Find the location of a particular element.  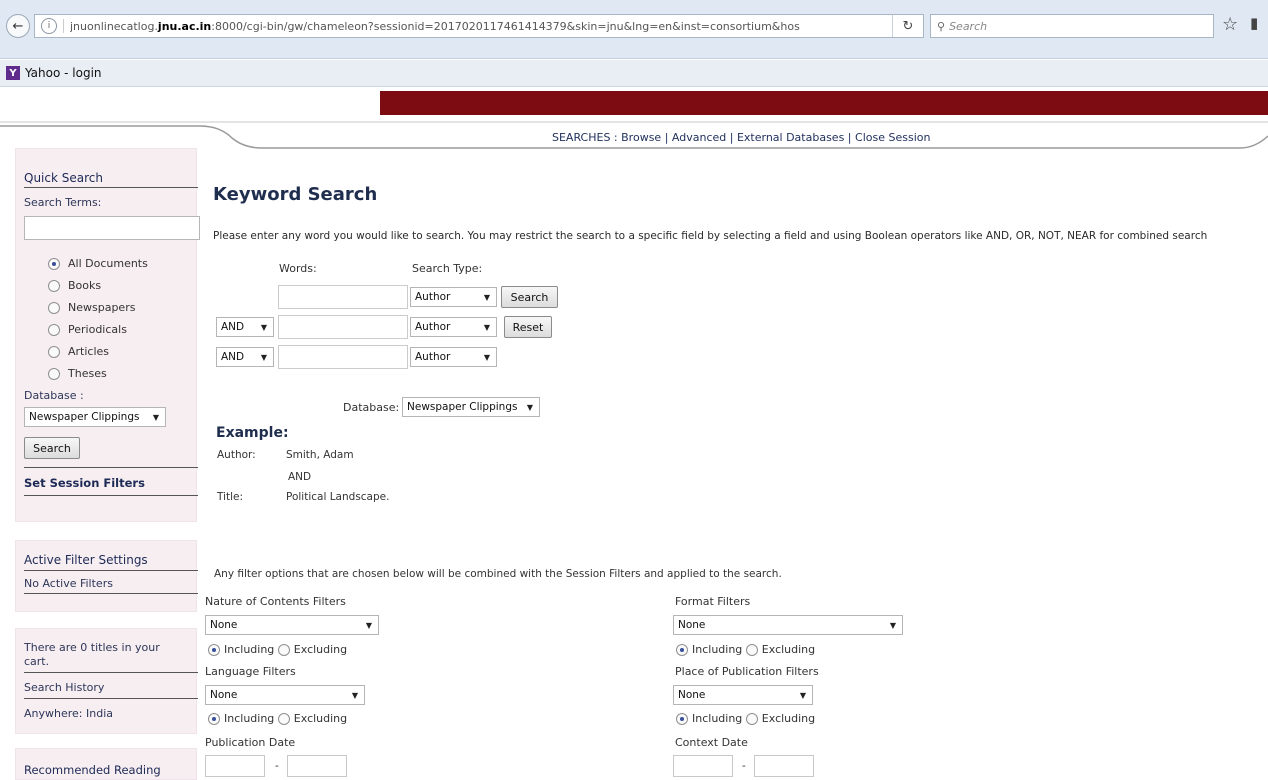

example-author-label: Author: is located at coordinates (236, 455).